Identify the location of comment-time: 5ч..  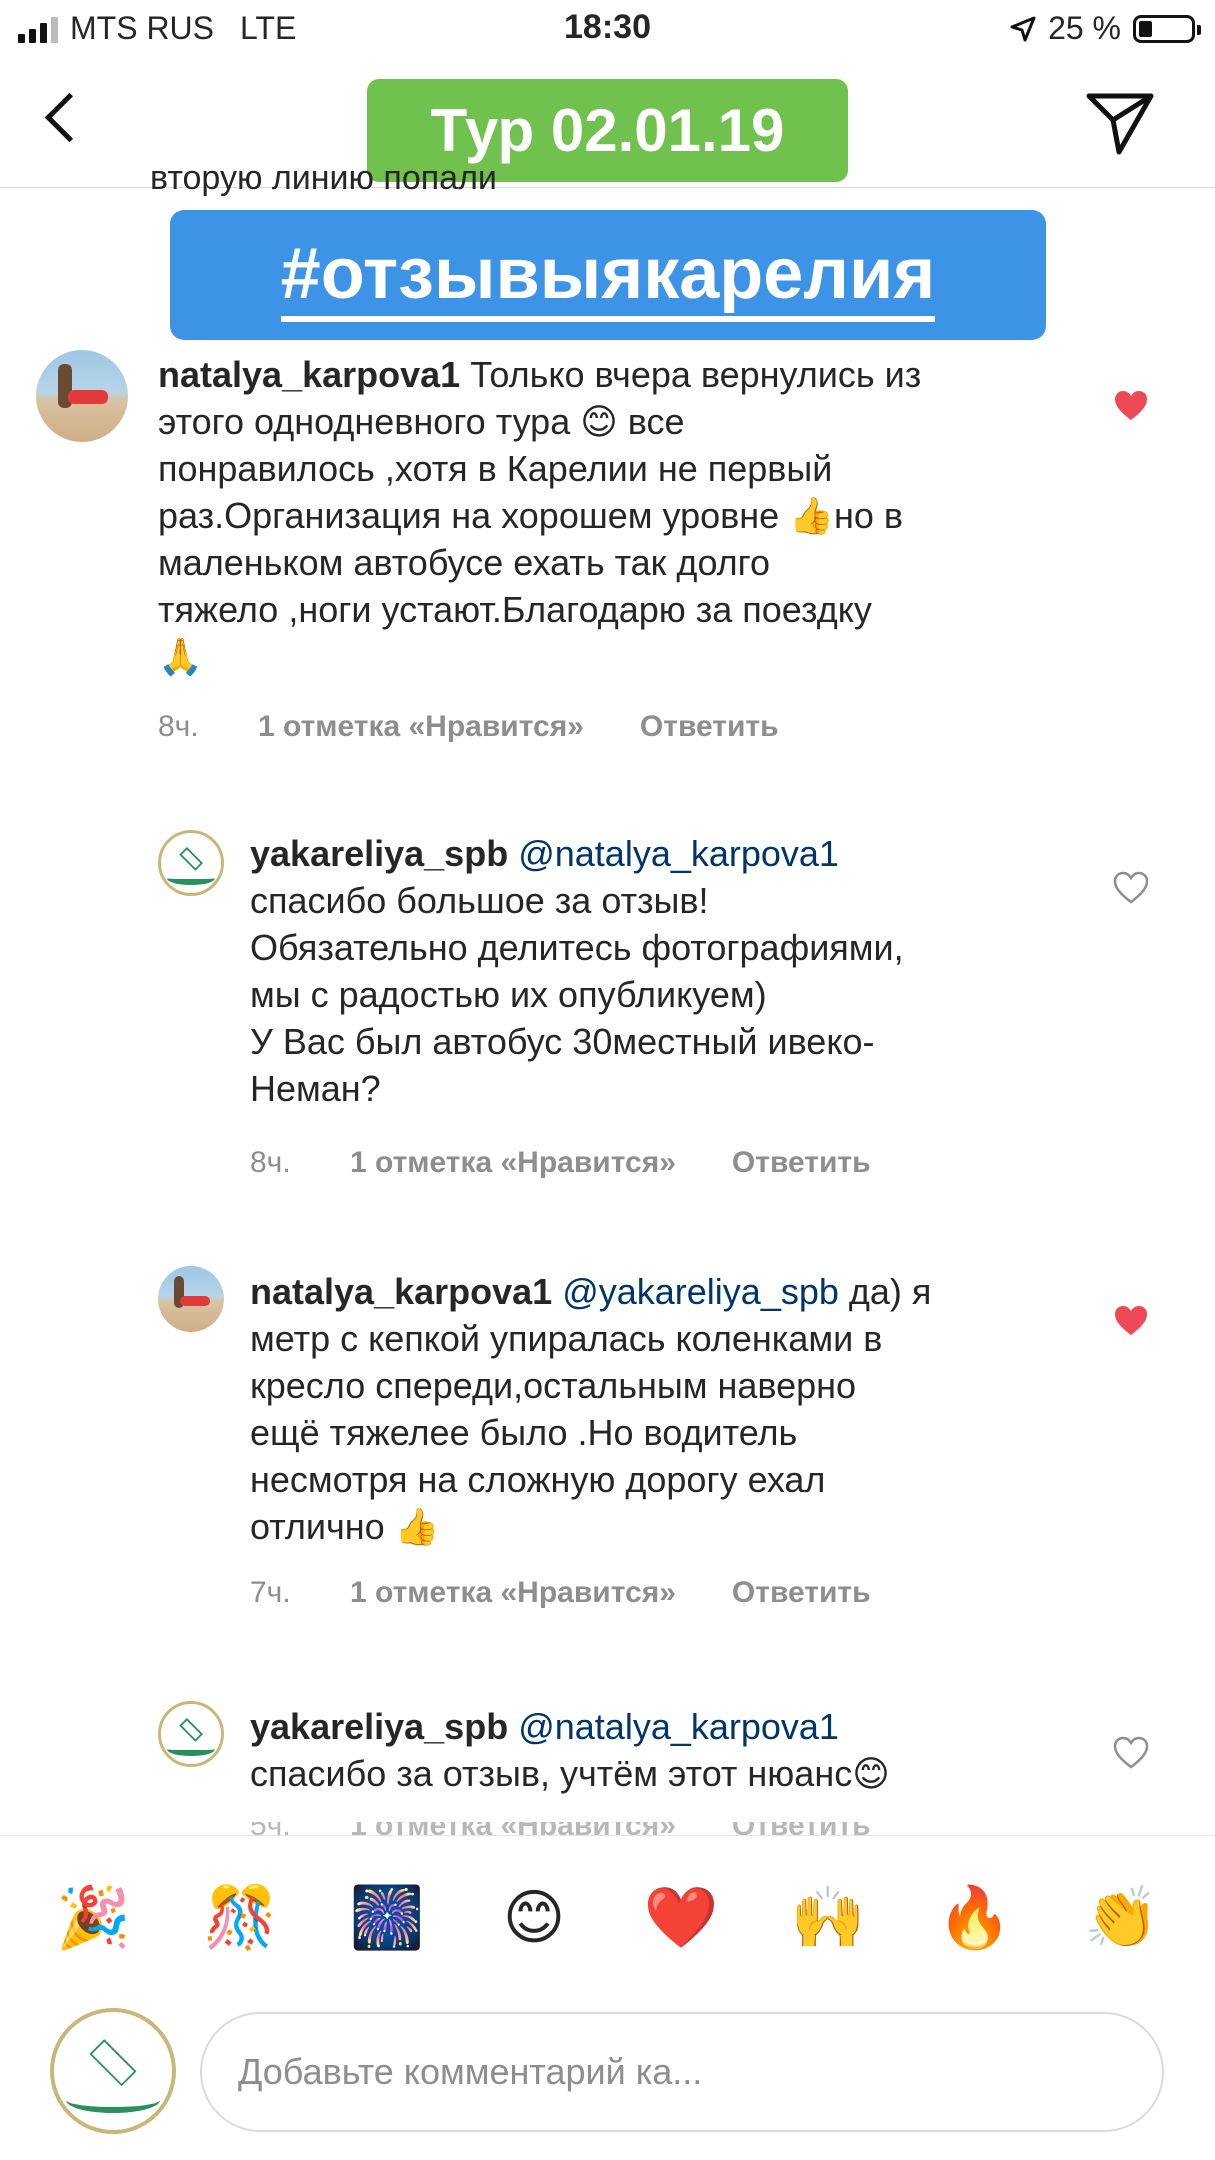
(300, 1829).